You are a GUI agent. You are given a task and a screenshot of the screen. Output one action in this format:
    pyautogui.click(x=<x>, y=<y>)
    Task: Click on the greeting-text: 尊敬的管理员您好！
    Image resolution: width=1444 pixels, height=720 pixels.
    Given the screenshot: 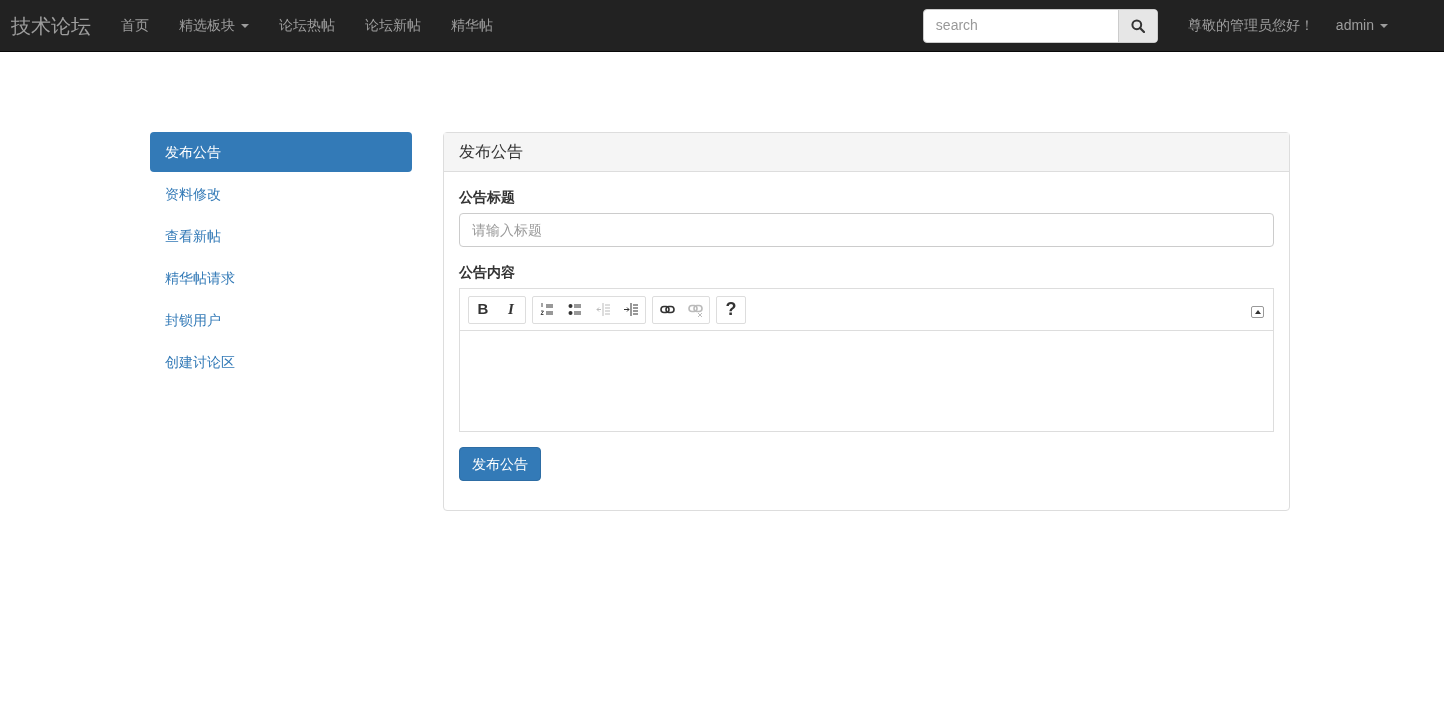 What is the action you would take?
    pyautogui.click(x=1250, y=25)
    